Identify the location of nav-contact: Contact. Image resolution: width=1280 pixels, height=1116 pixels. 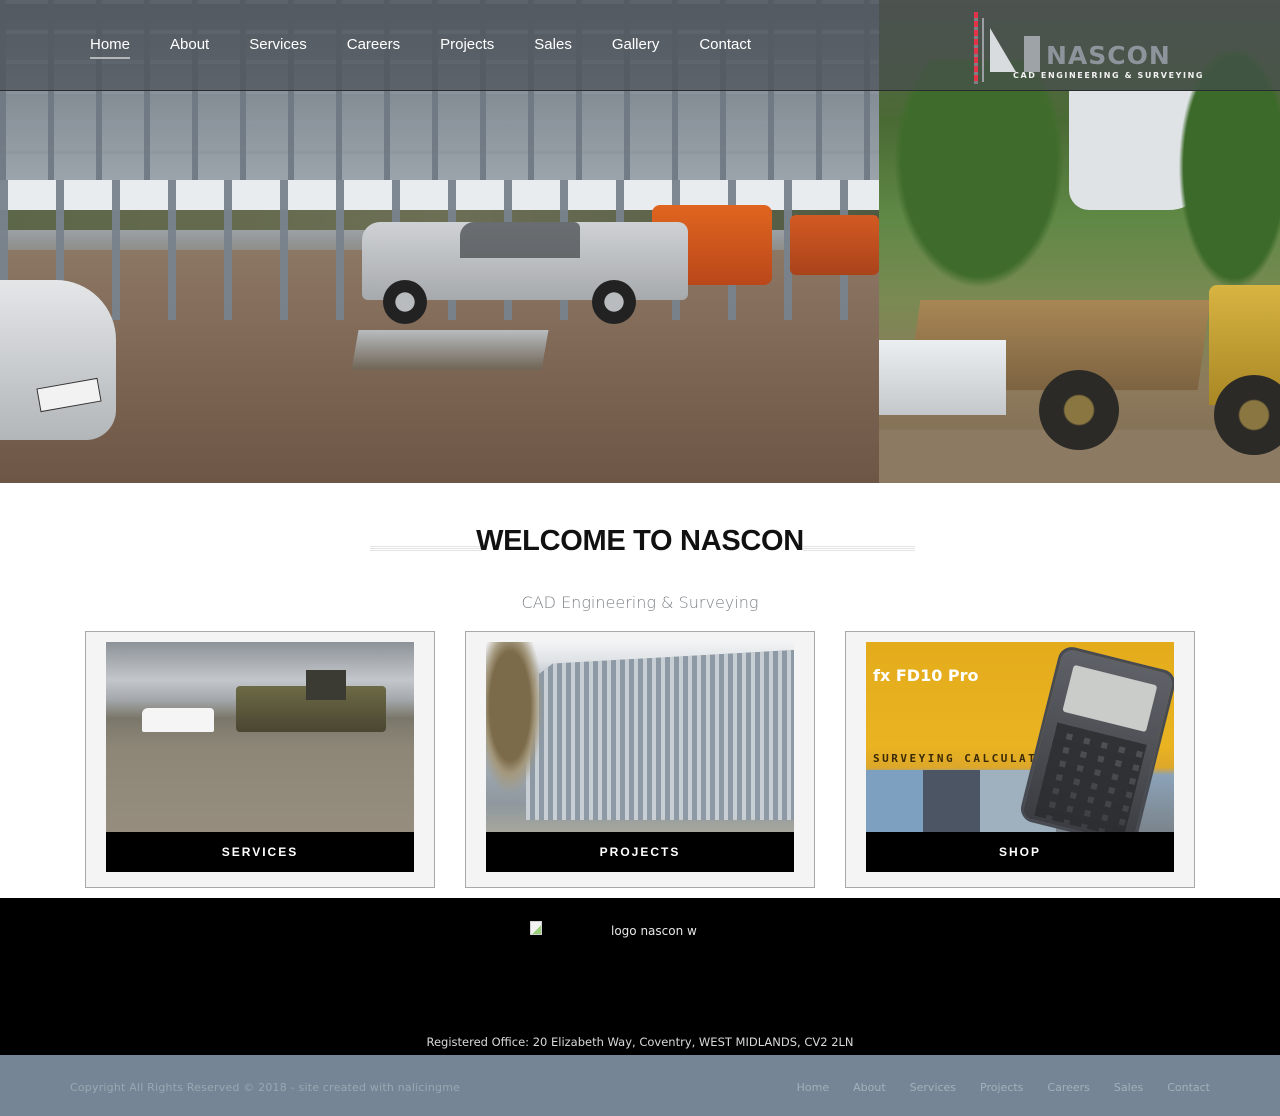
(725, 45).